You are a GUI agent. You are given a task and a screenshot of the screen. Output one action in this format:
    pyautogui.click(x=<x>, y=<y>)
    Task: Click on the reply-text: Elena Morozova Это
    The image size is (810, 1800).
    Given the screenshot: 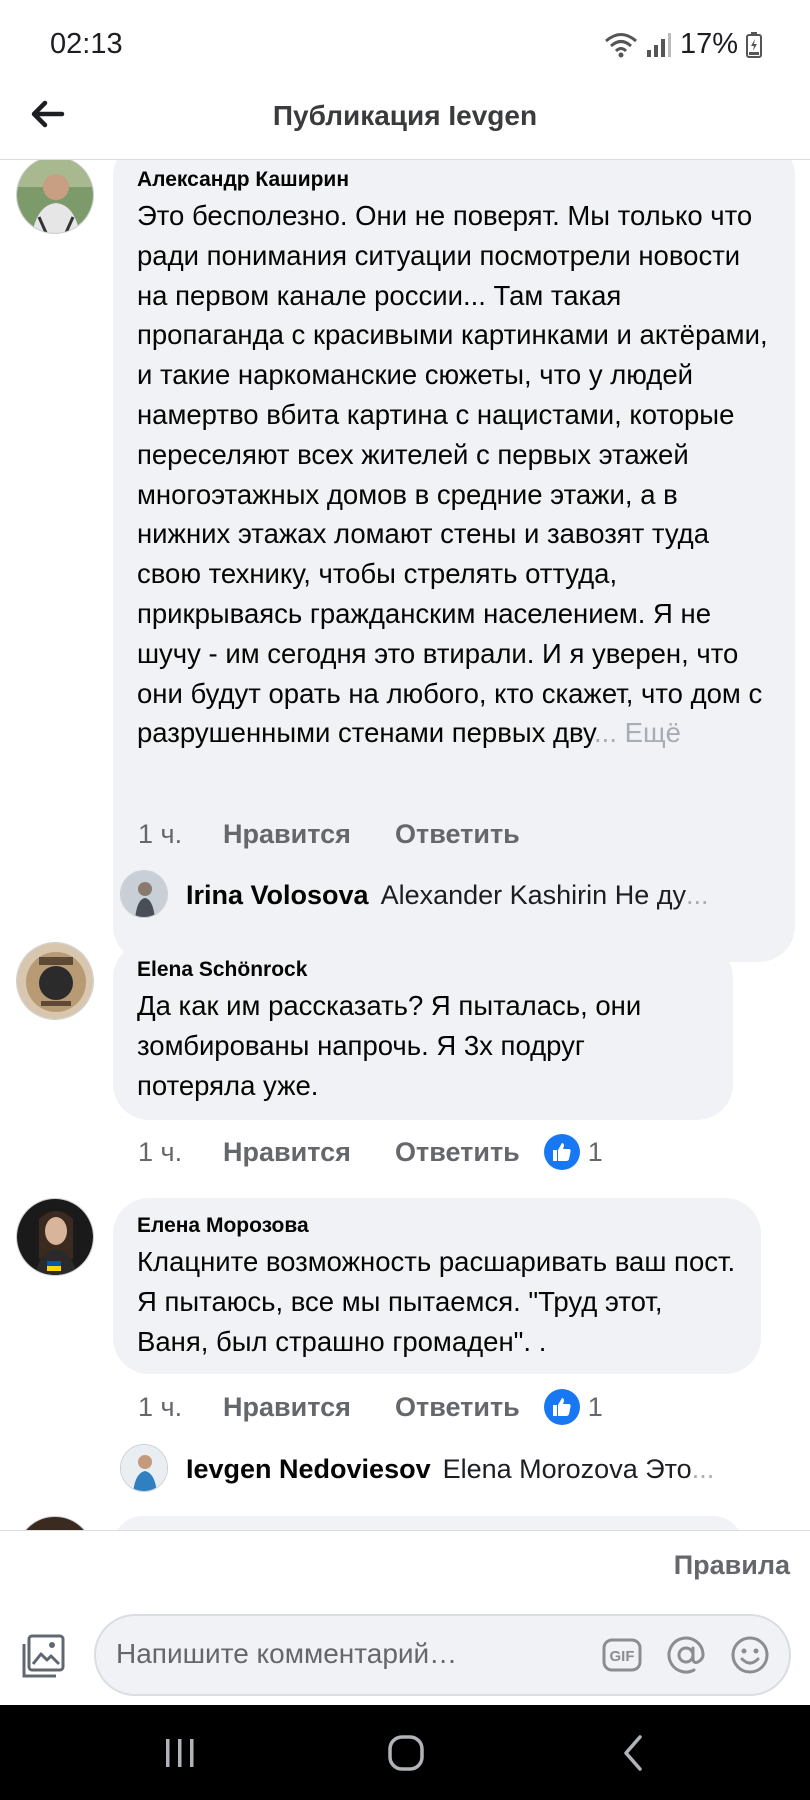 What is the action you would take?
    pyautogui.click(x=567, y=1469)
    